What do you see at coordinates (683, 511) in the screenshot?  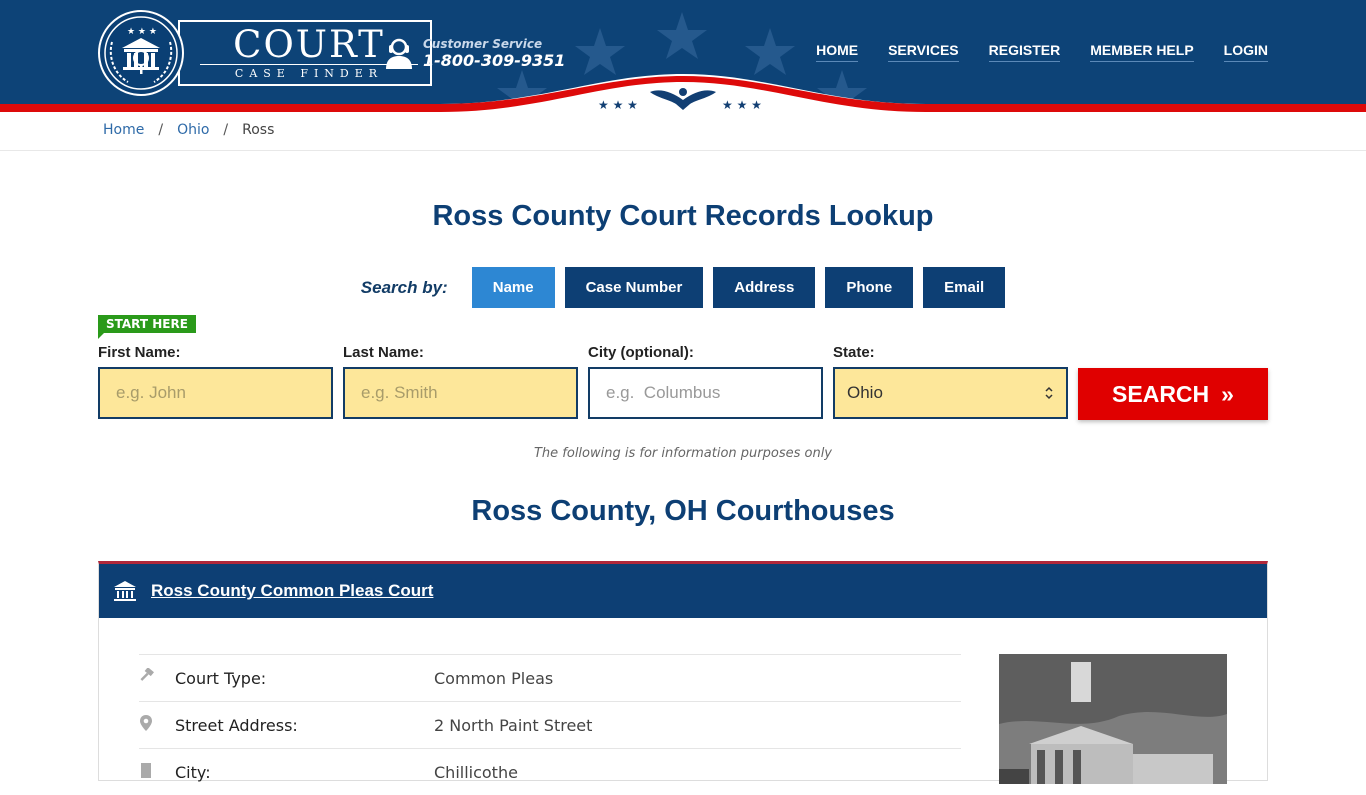 I see `courthouses-title: Ross County, OH Courthouses` at bounding box center [683, 511].